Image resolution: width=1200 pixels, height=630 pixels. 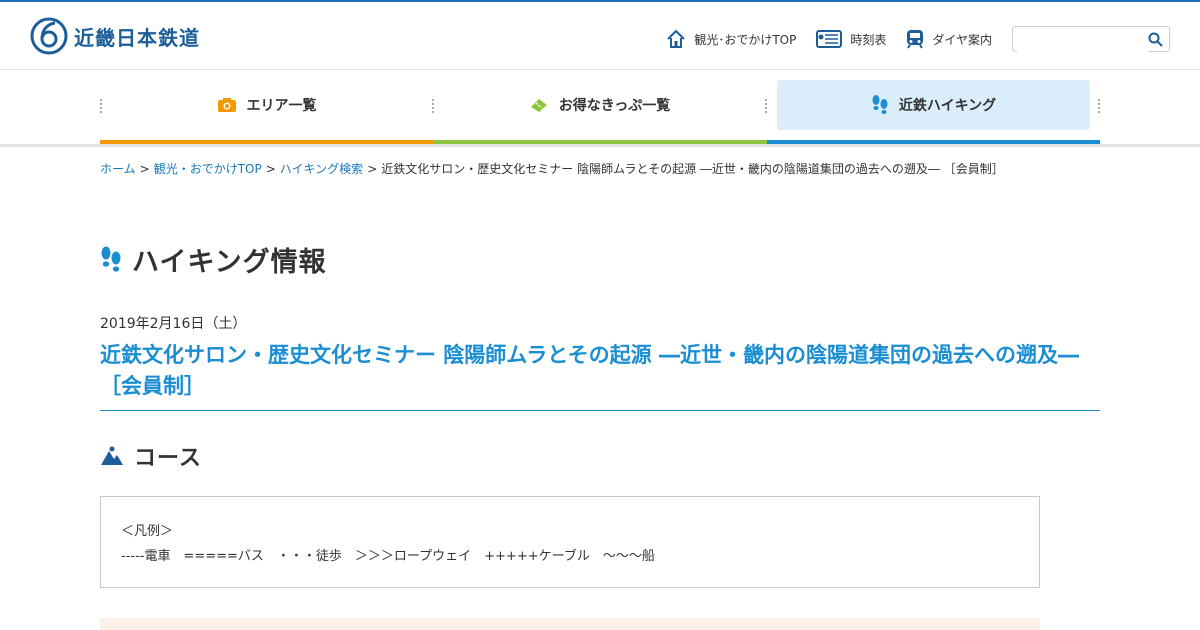 I want to click on kintetsu-logo-icon, so click(x=49, y=36).